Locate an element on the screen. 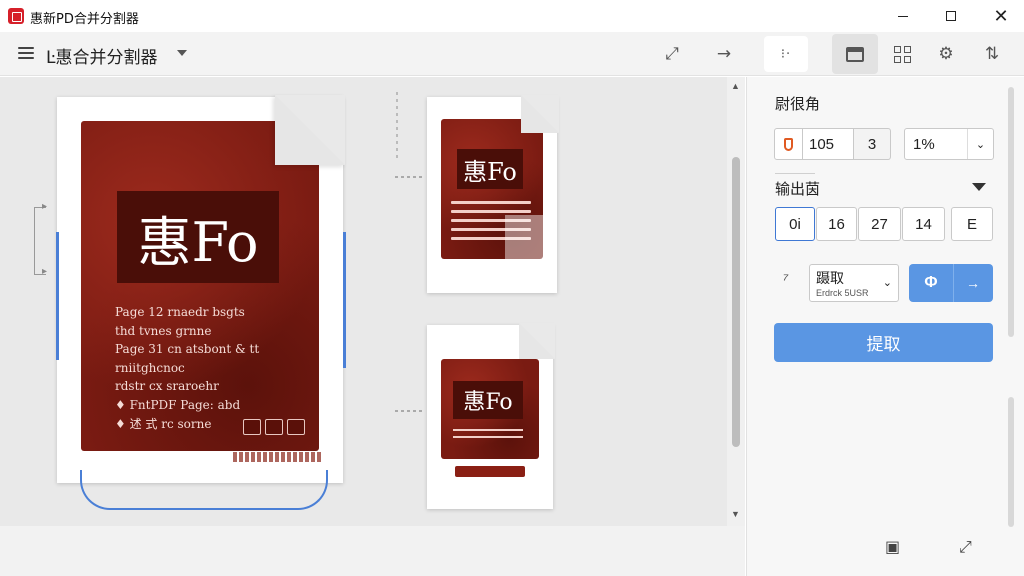 The height and width of the screenshot is (576, 1024). action-icon: Φ is located at coordinates (931, 282).